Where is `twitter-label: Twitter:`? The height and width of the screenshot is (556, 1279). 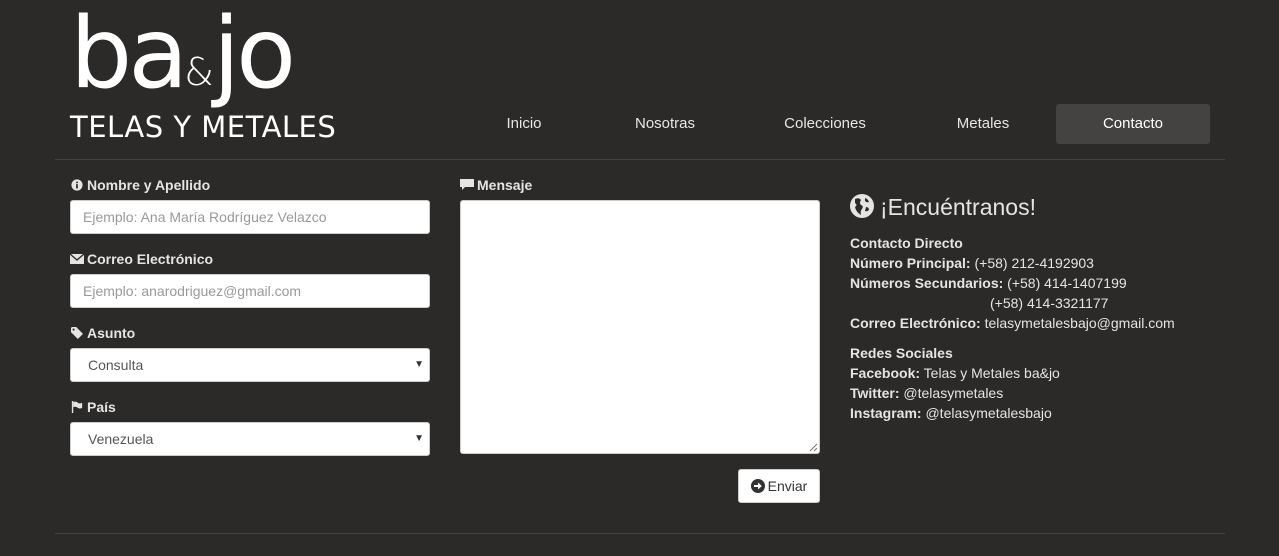 twitter-label: Twitter: is located at coordinates (875, 393).